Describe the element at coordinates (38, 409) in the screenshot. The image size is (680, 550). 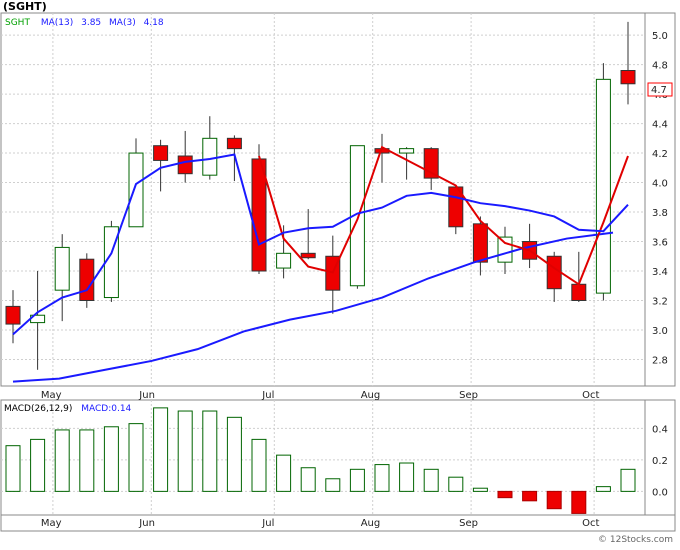
I see `macd-title: MACD(26,12,9)` at that location.